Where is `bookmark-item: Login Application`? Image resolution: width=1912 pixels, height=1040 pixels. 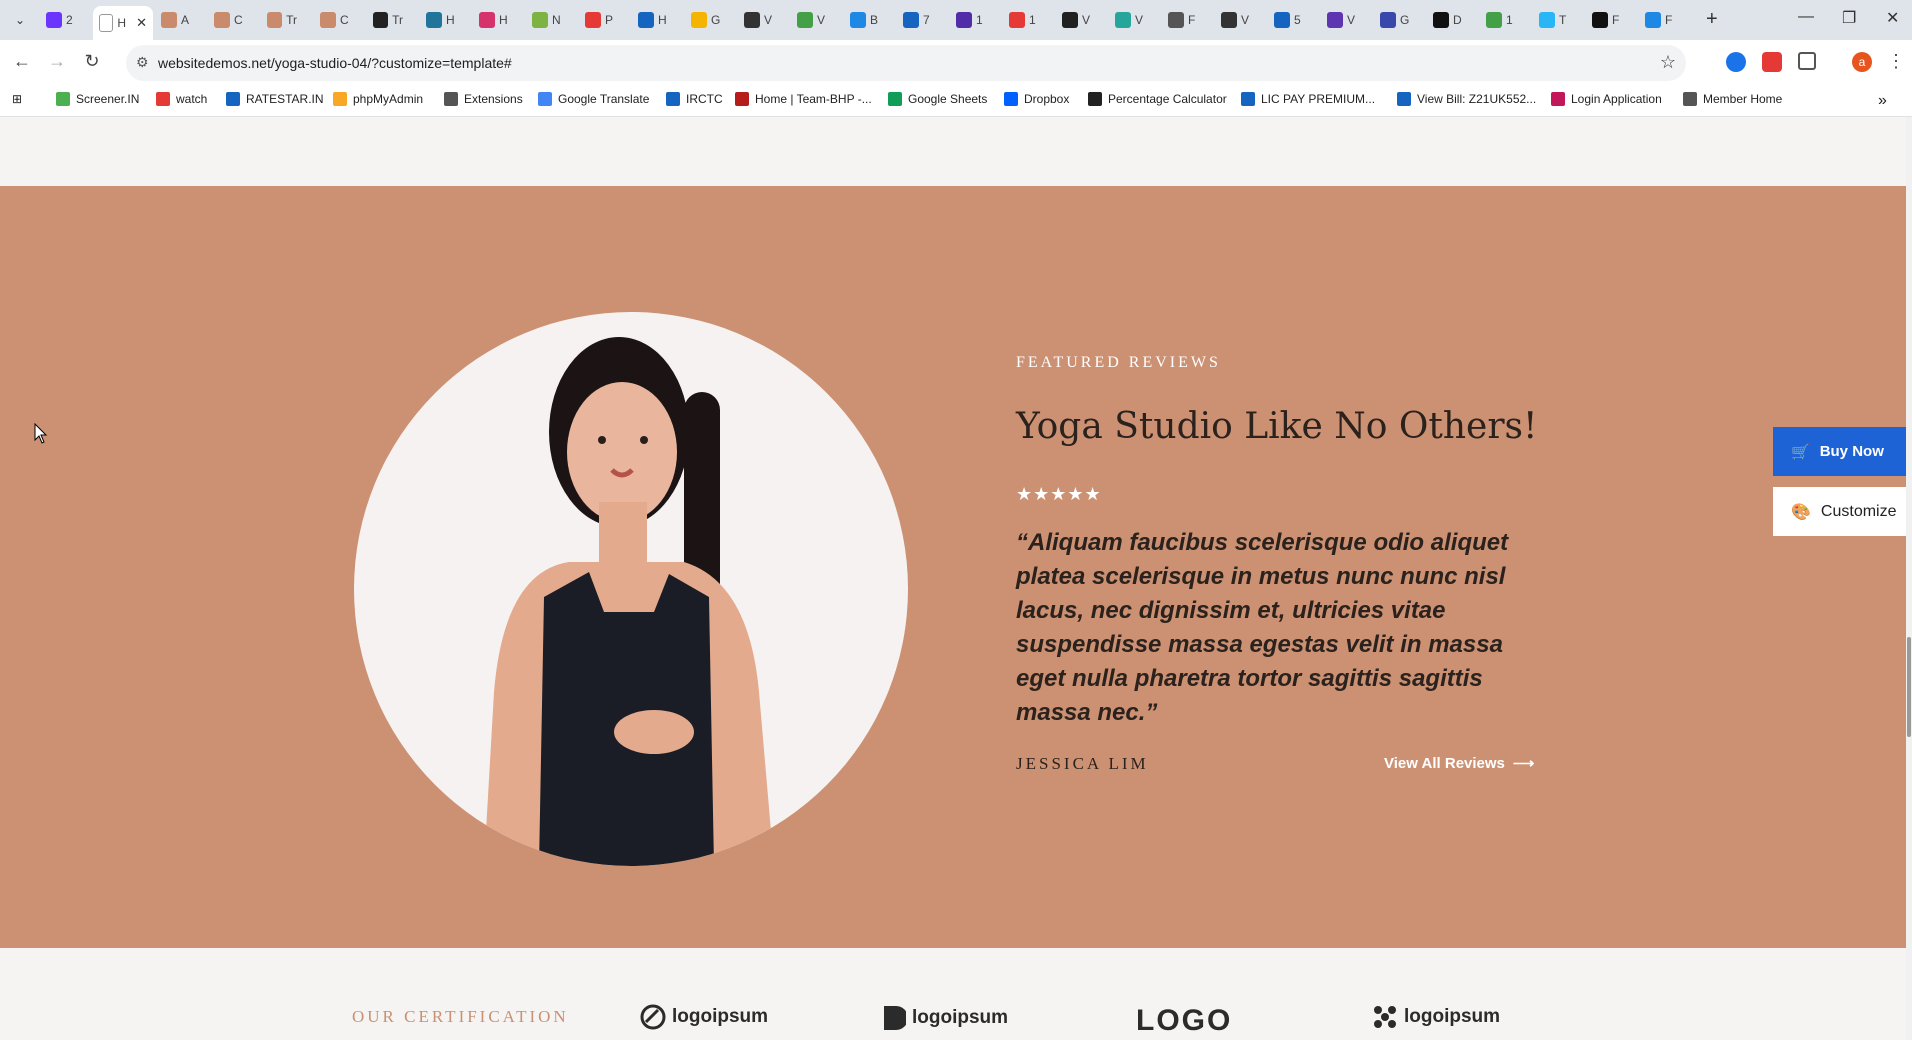
bookmark-item: Login Application is located at coordinates (1606, 99).